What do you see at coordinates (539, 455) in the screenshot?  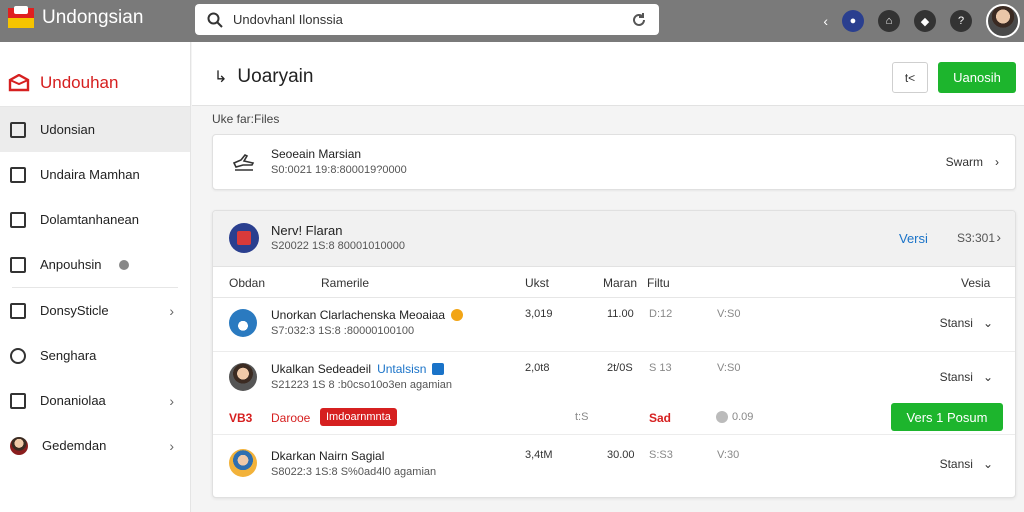 I see `row-cell: 3,4tM` at bounding box center [539, 455].